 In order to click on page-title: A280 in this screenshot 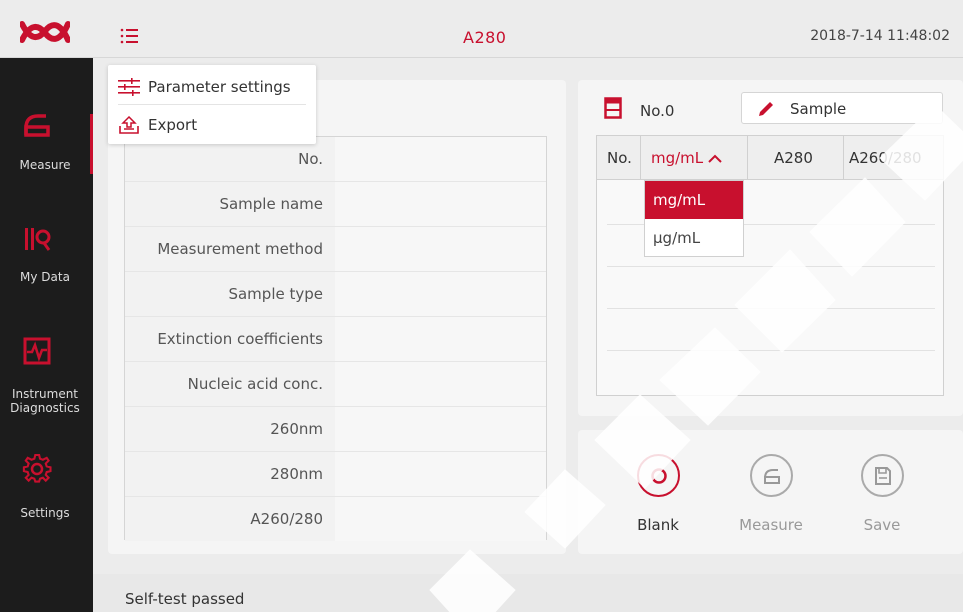, I will do `click(485, 37)`.